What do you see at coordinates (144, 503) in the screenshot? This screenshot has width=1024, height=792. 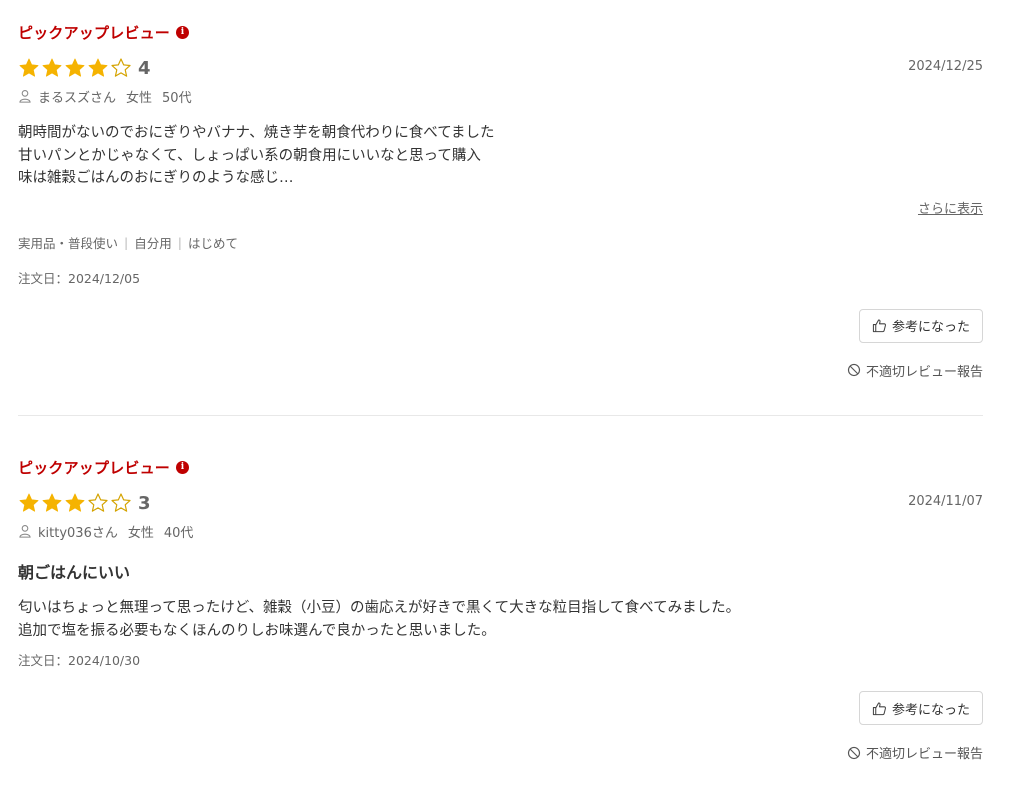 I see `rating-score: 3` at bounding box center [144, 503].